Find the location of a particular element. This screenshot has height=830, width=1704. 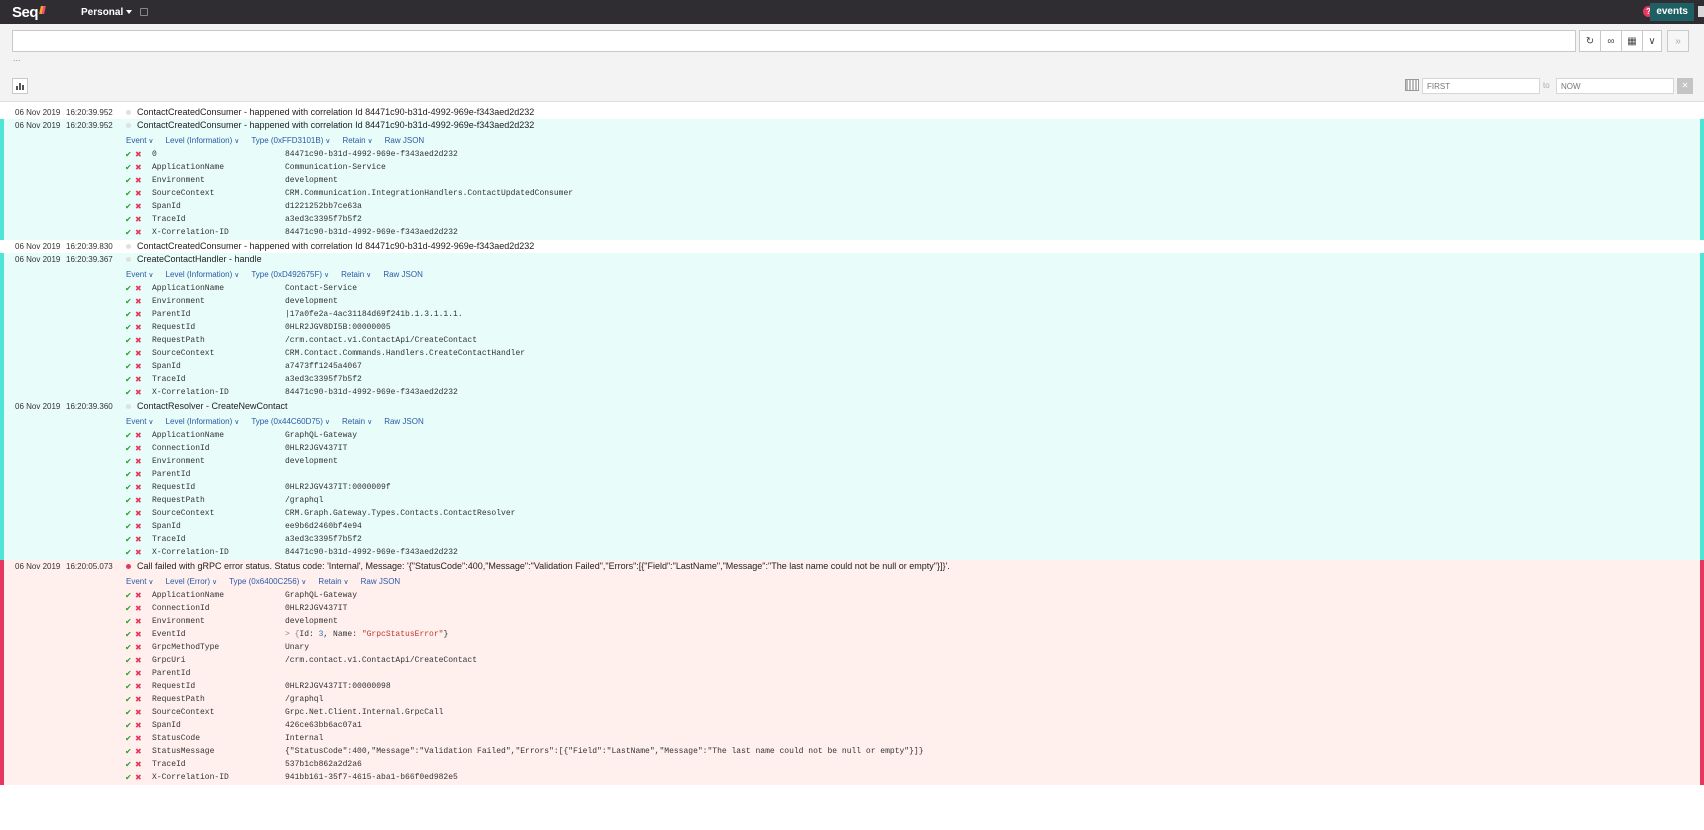

level-menu: Level (Error) is located at coordinates (192, 581).